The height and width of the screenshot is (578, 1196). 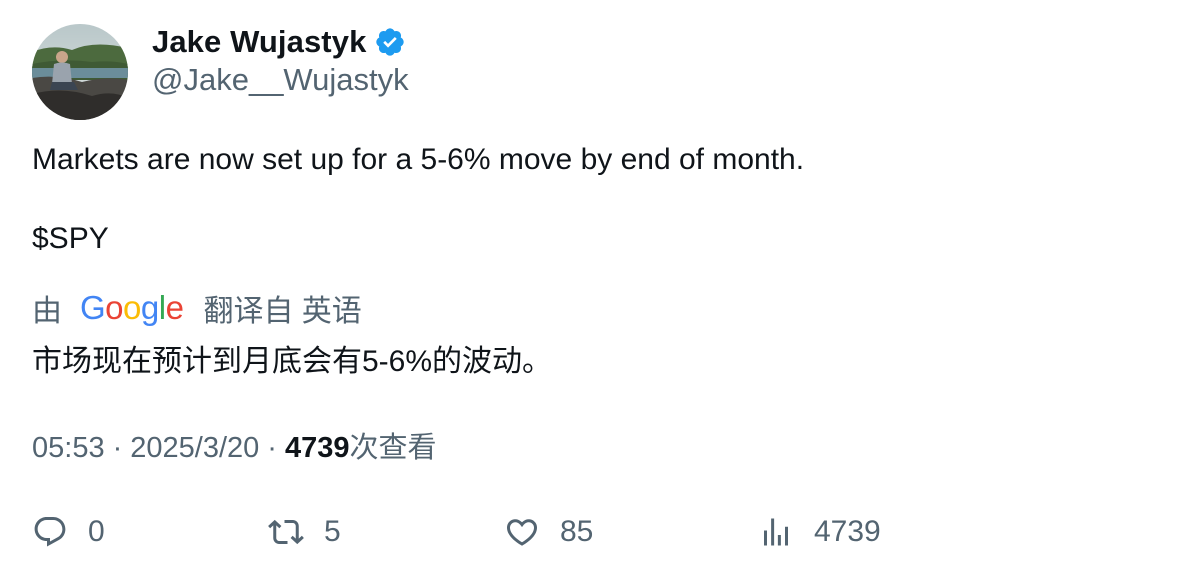 What do you see at coordinates (280, 80) in the screenshot?
I see `author-handle: @Jake__Wujastyk` at bounding box center [280, 80].